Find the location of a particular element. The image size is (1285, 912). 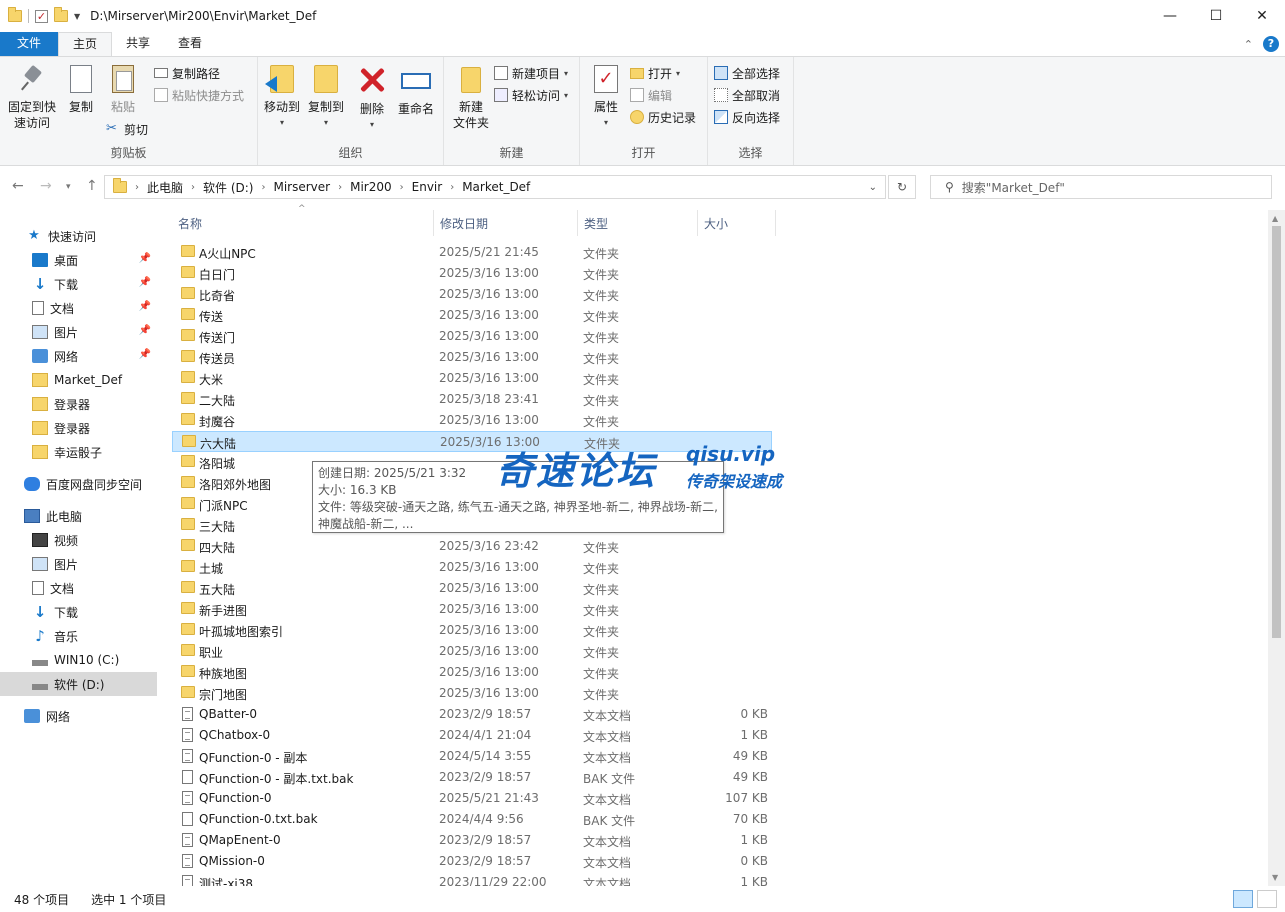

breadcrumb-envir: Envir is located at coordinates (427, 187).